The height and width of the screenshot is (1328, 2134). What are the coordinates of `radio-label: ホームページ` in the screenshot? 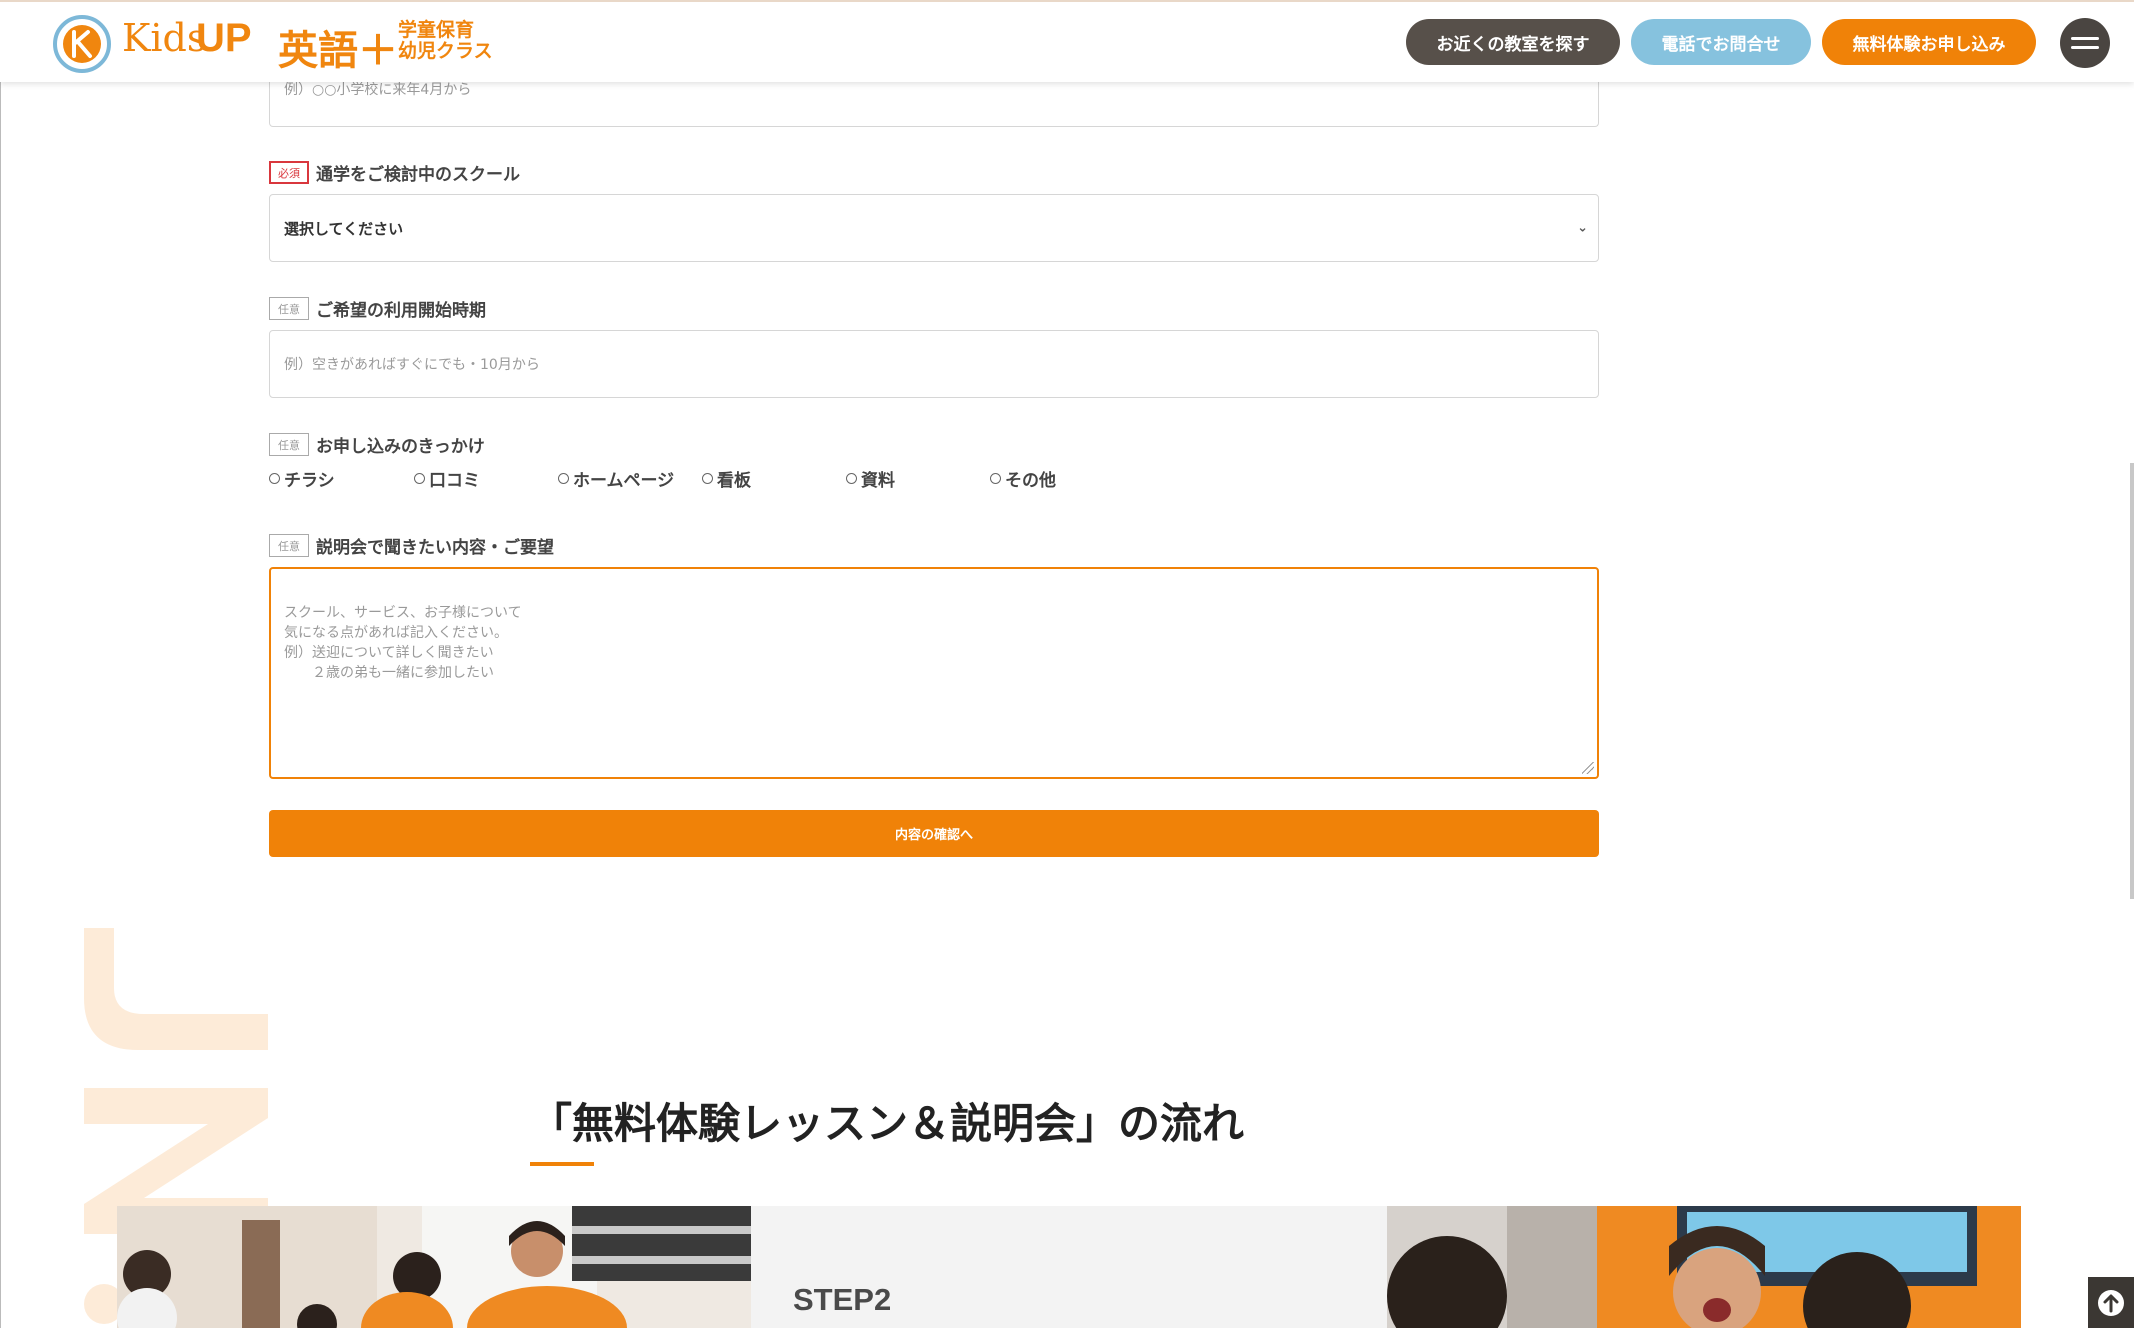 It's located at (624, 481).